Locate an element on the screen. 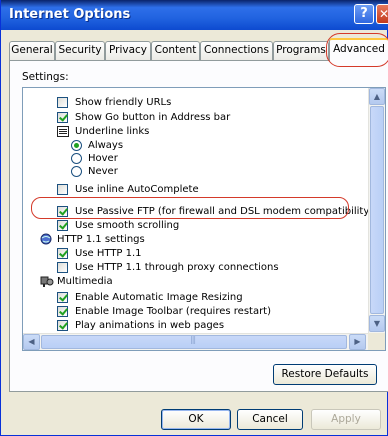  settings-label: Settings: is located at coordinates (45, 77).